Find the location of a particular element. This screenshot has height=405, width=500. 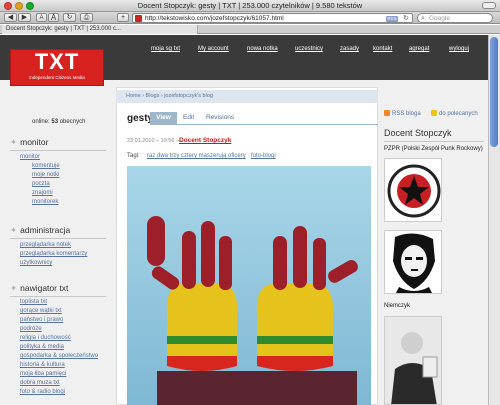

recommend-label: do polecanych is located at coordinates (458, 114).